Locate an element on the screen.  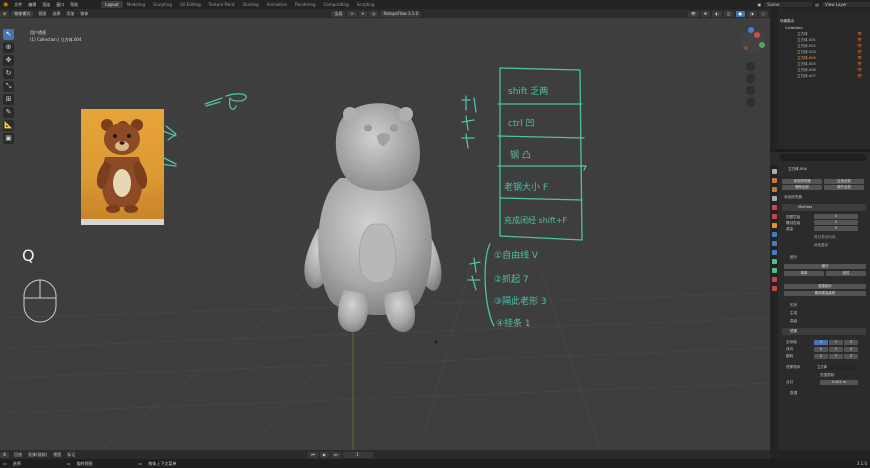
properties-search is located at coordinates (823, 157).